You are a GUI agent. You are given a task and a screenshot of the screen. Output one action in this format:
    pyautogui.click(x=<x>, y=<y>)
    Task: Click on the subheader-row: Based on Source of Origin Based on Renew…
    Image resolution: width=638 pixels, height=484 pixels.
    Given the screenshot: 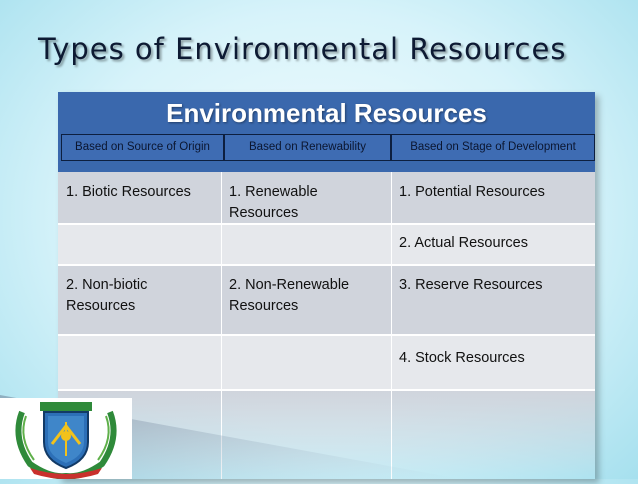 What is the action you would take?
    pyautogui.click(x=326, y=147)
    